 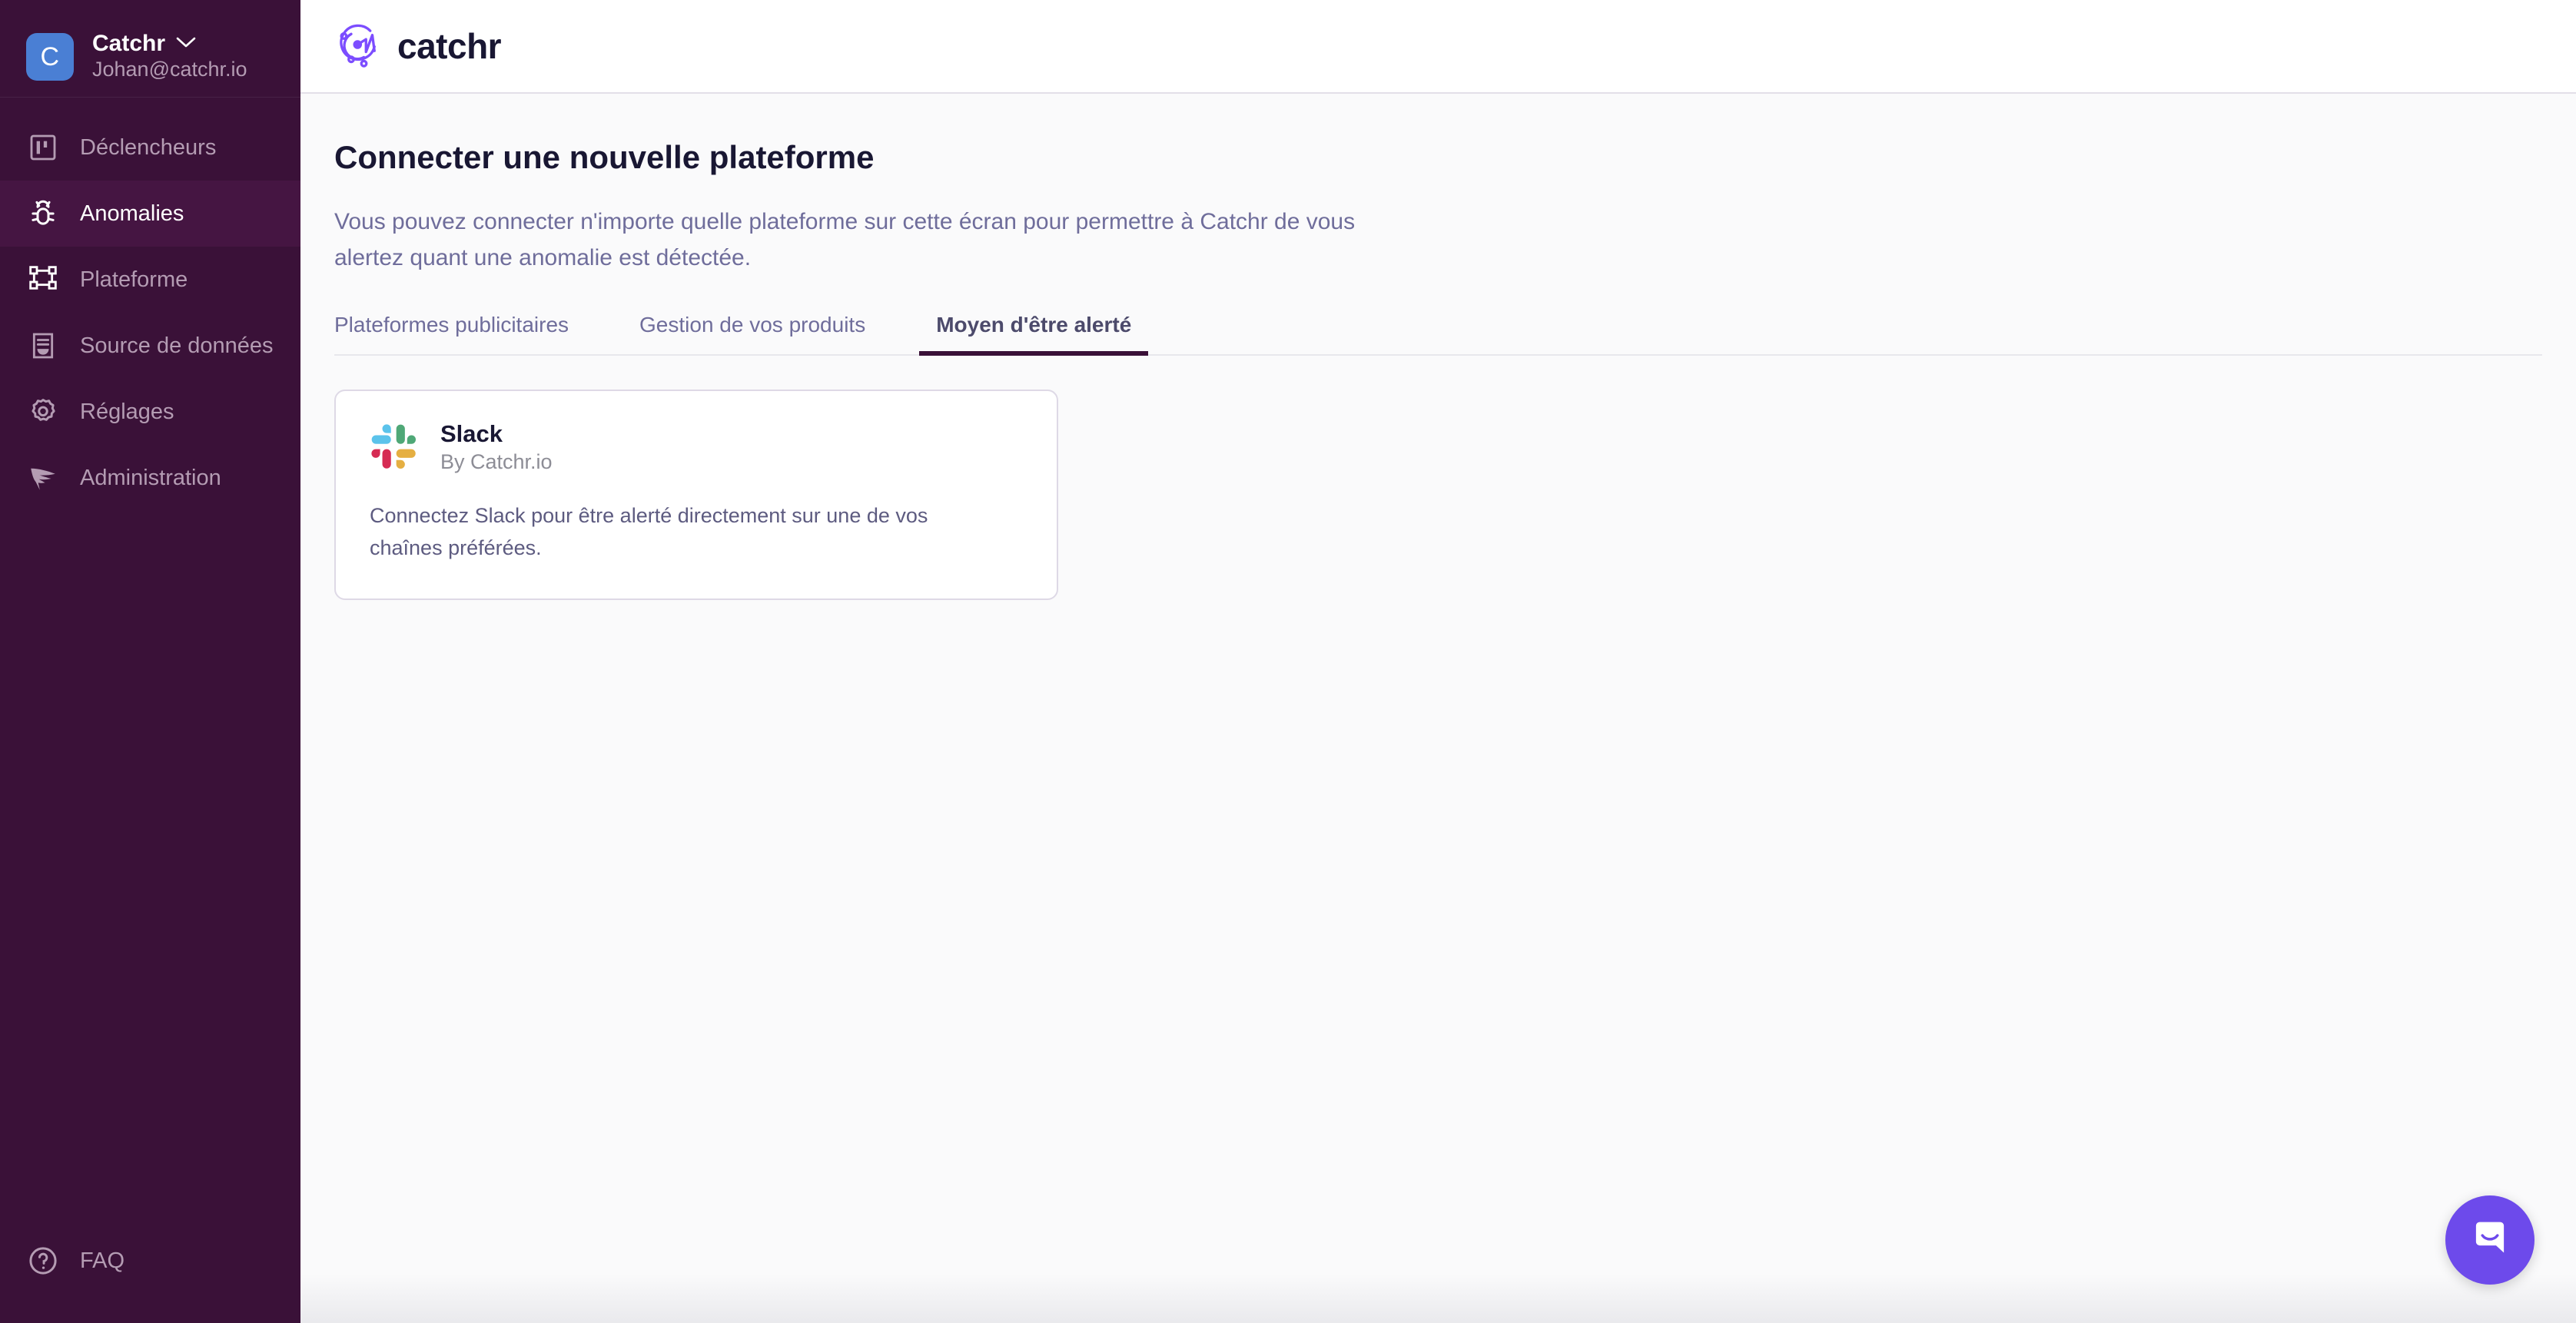 What do you see at coordinates (497, 462) in the screenshot?
I see `card-subtitle: By Catchr.io` at bounding box center [497, 462].